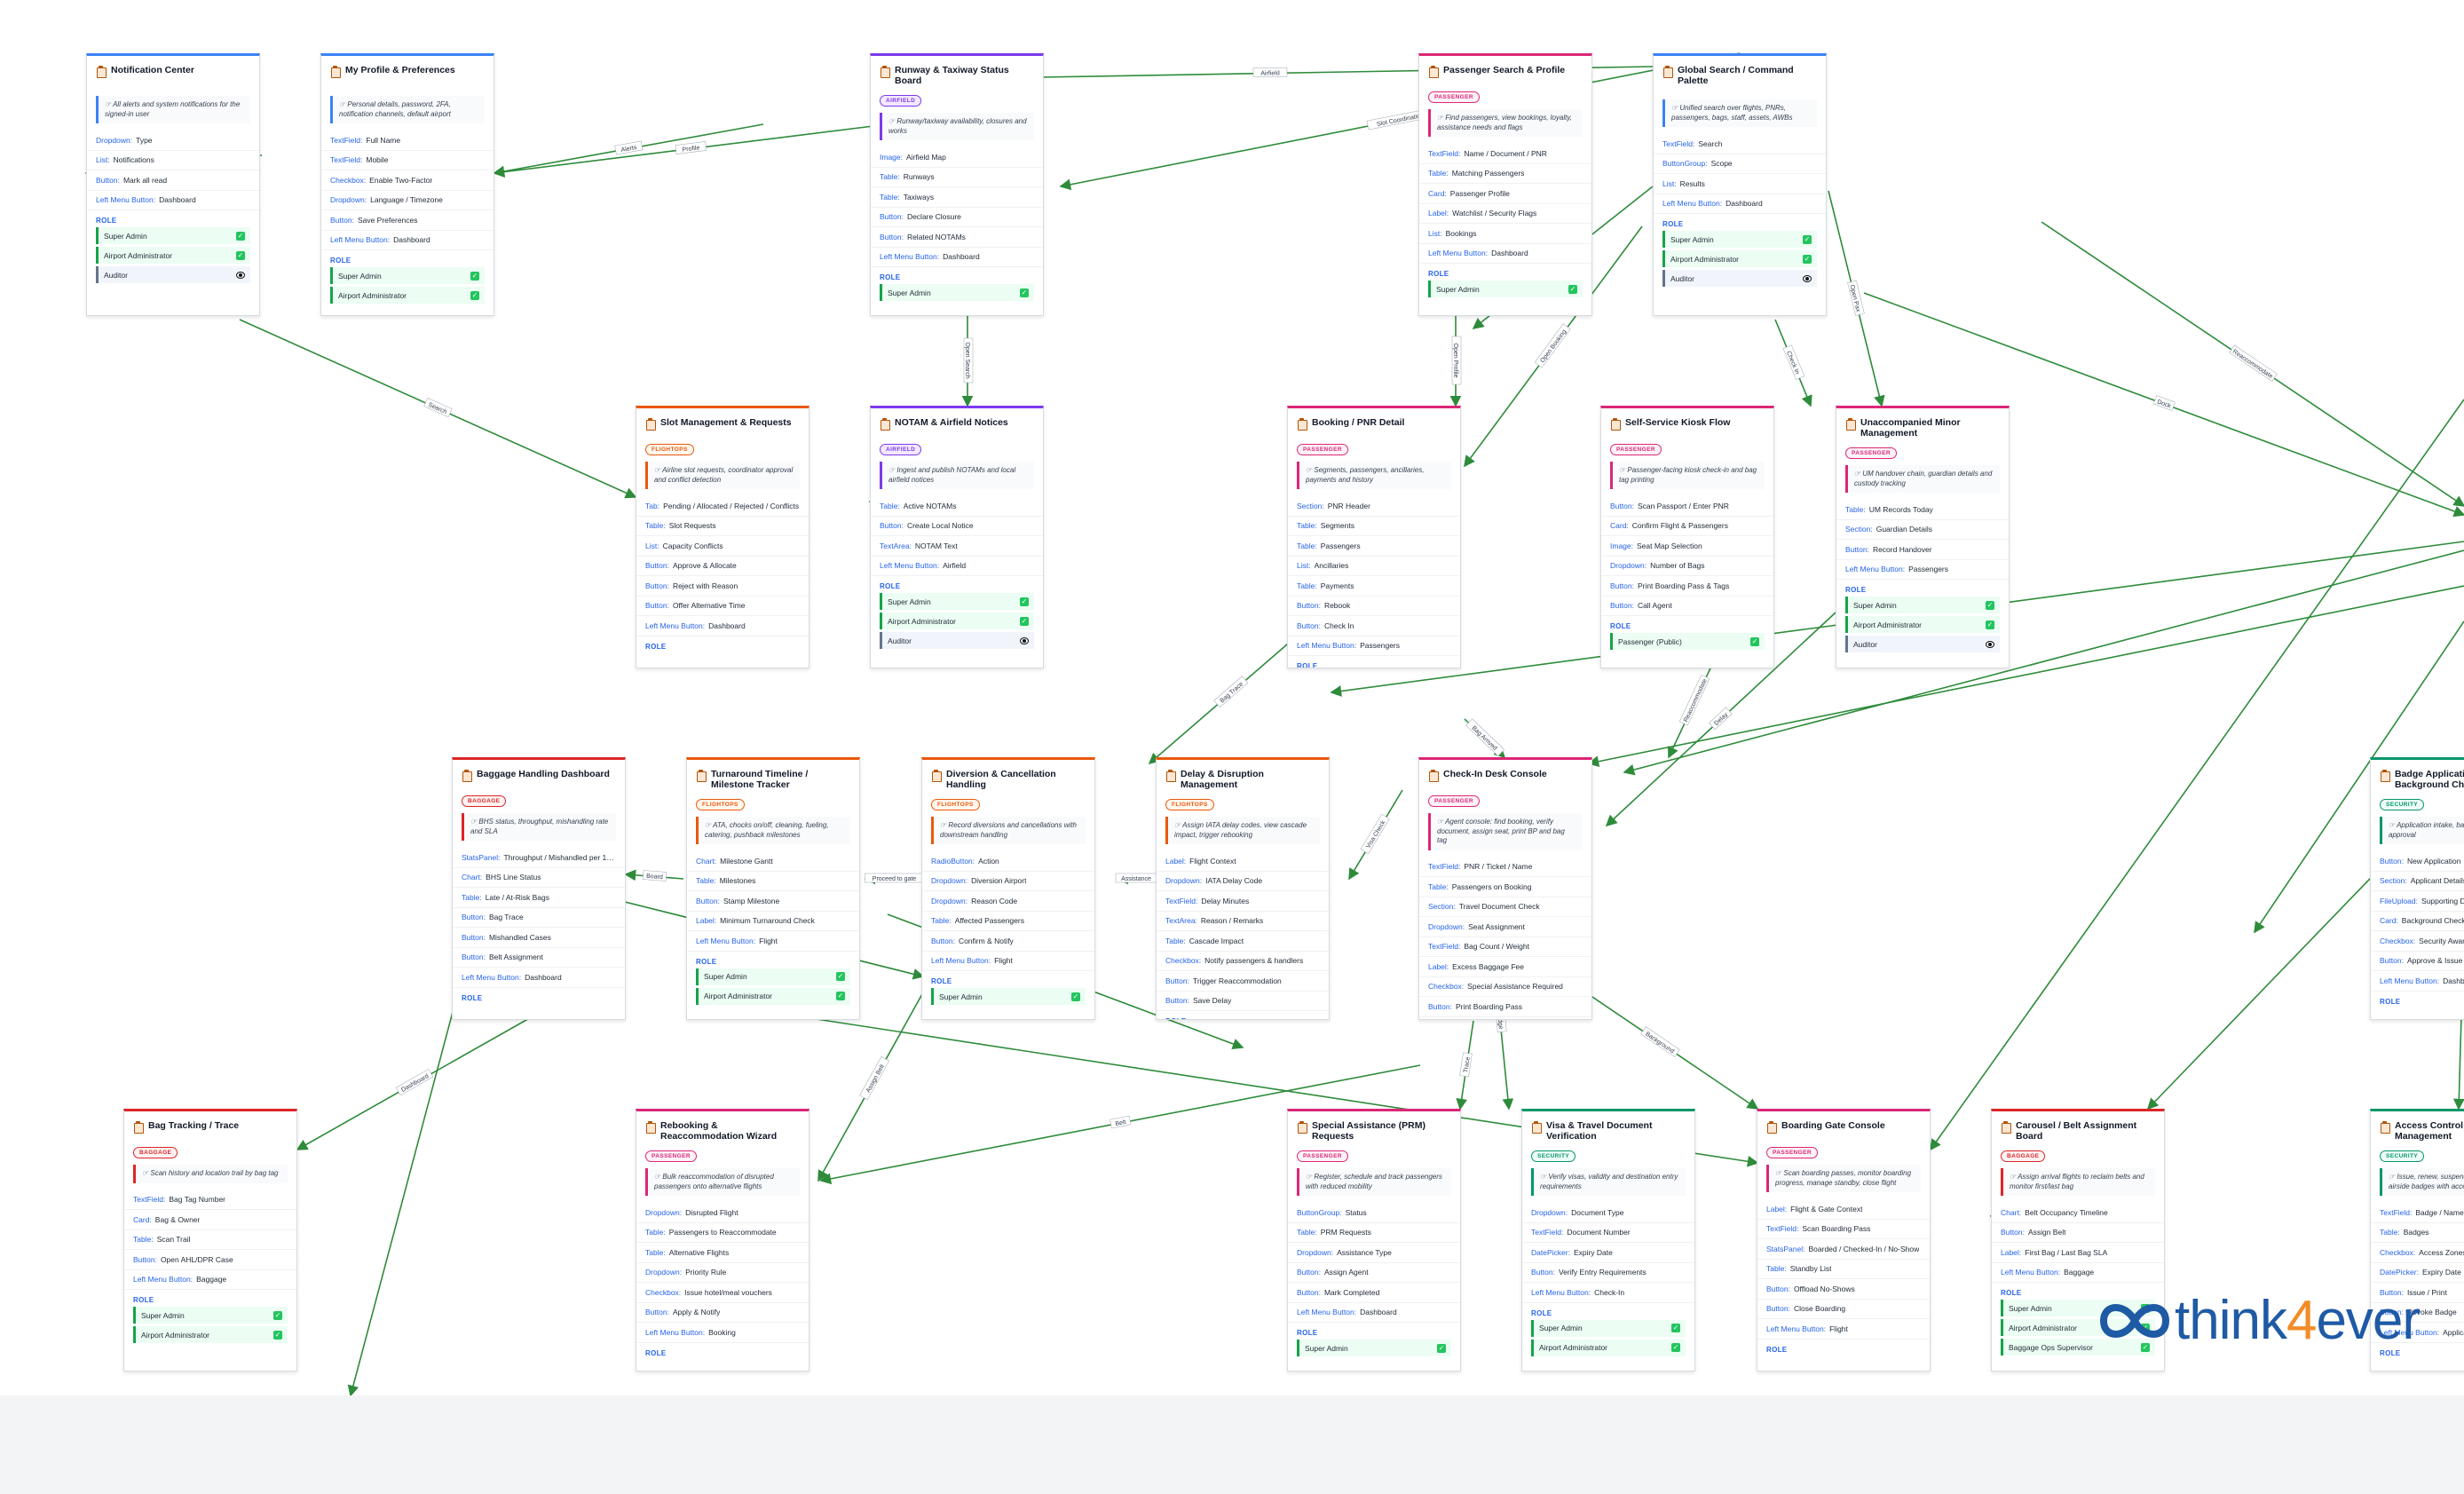  I want to click on component-row: Left Menu Button: Passengers, so click(1923, 570).